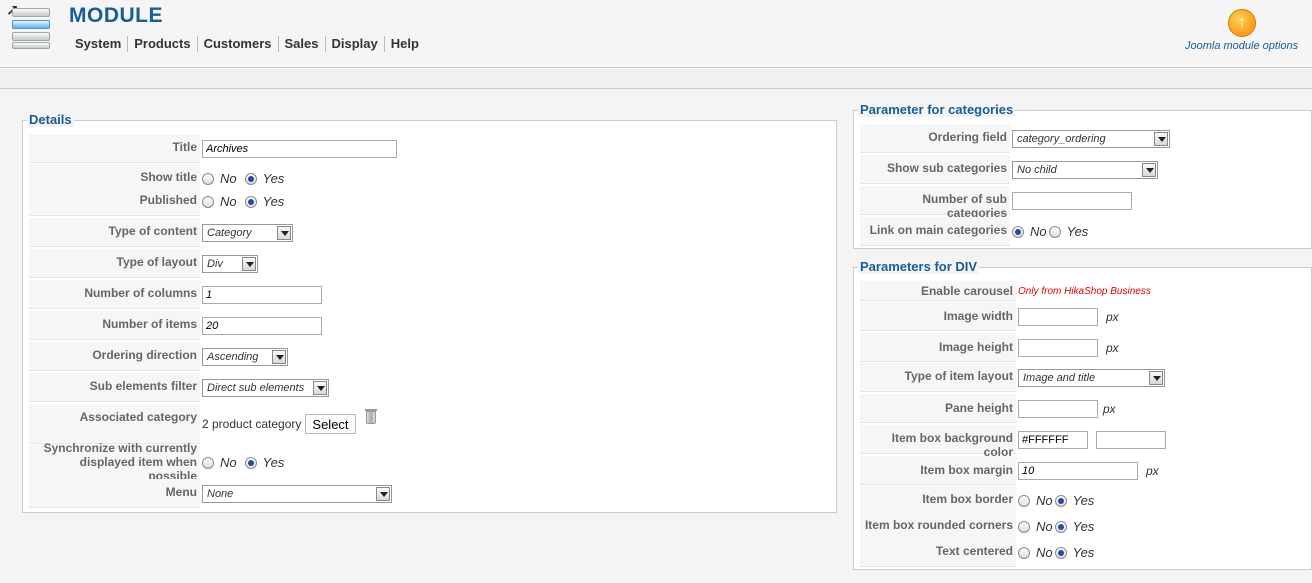  Describe the element at coordinates (935, 169) in the screenshot. I see `show-sub-label: Show sub categories` at that location.